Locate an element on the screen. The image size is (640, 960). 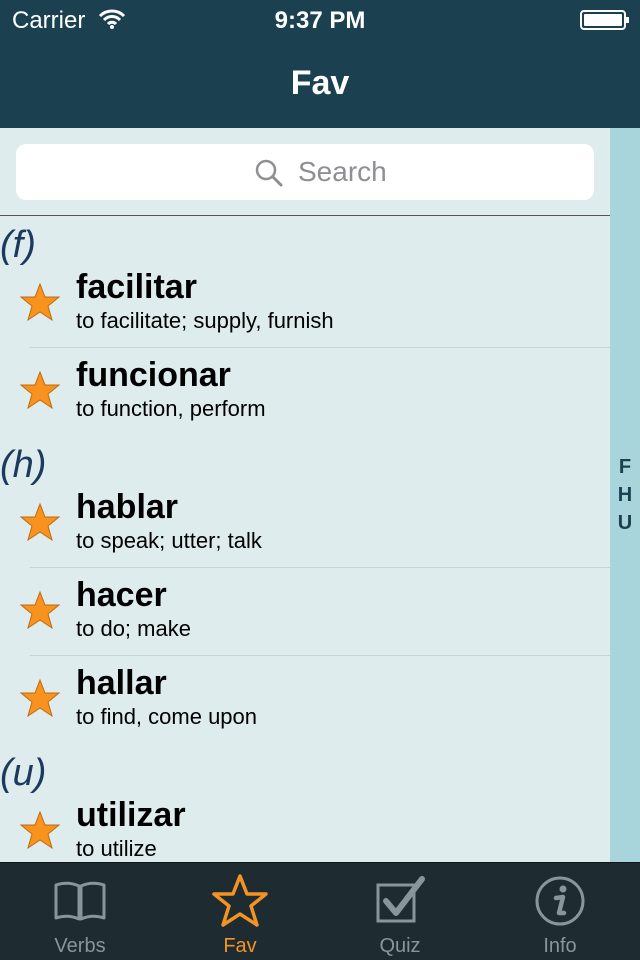
verb-label: hablar is located at coordinates (127, 507).